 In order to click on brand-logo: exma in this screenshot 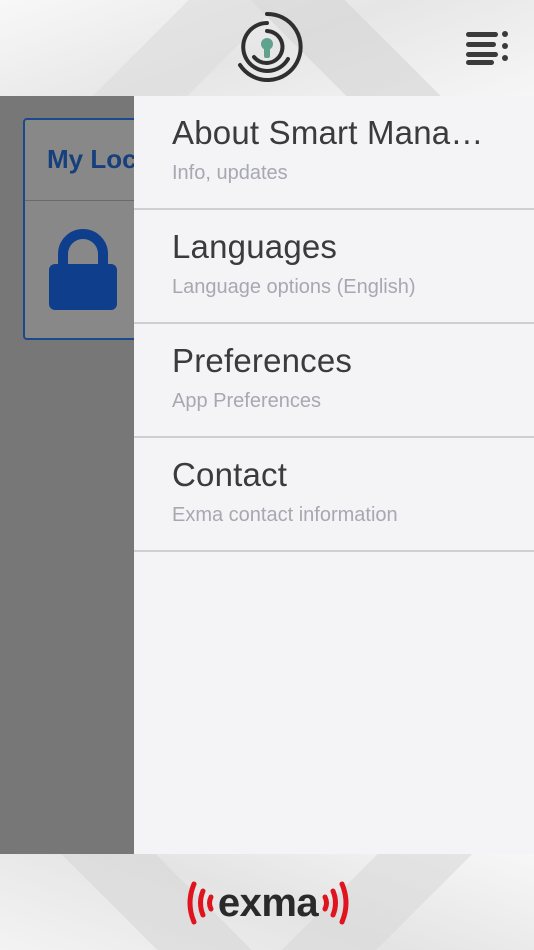, I will do `click(268, 903)`.